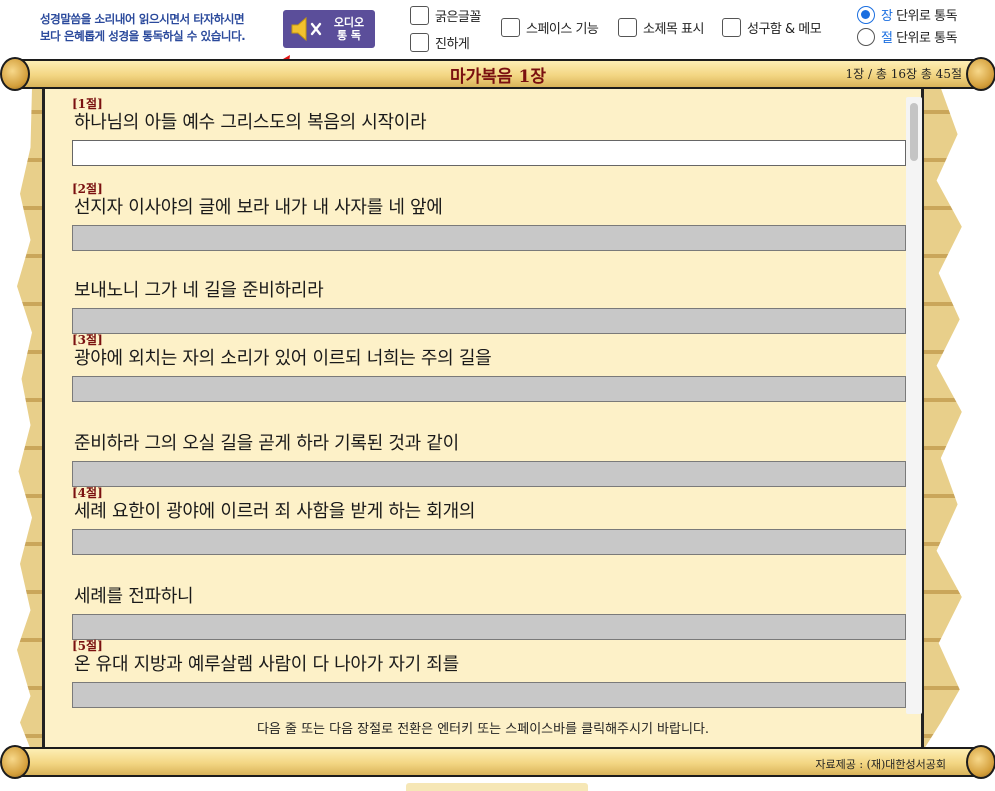 The image size is (995, 791). Describe the element at coordinates (925, 38) in the screenshot. I see `verse-mode-suffix: 단위로 통독` at that location.